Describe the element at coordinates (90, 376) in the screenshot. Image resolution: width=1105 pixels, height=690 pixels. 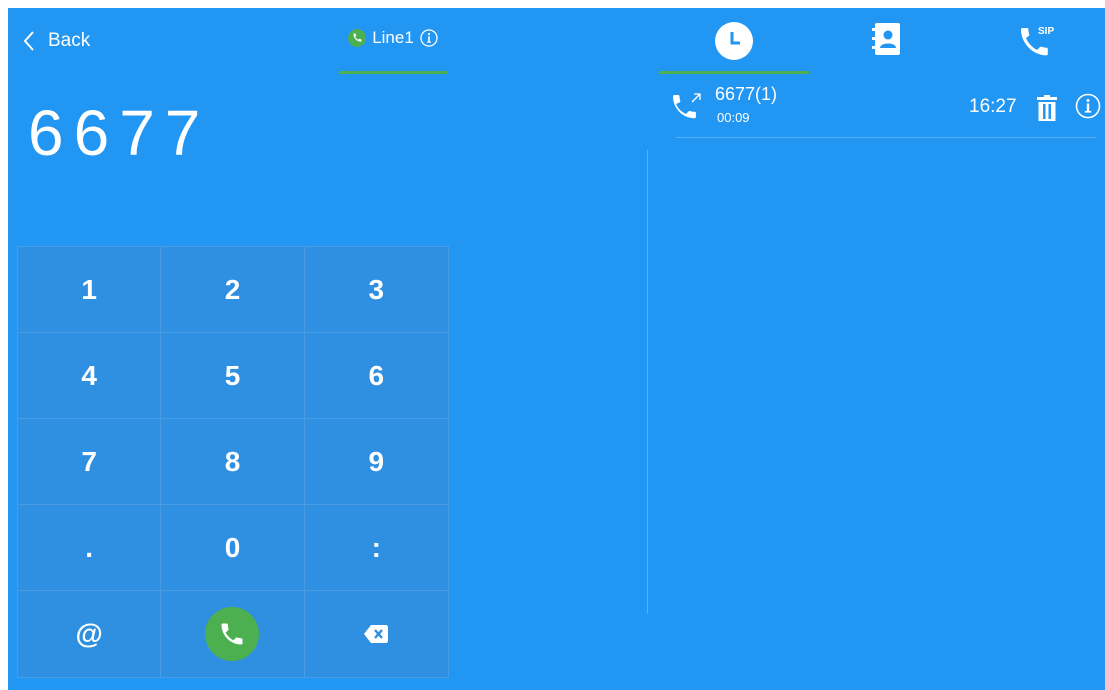
I see `key-4: 4` at that location.